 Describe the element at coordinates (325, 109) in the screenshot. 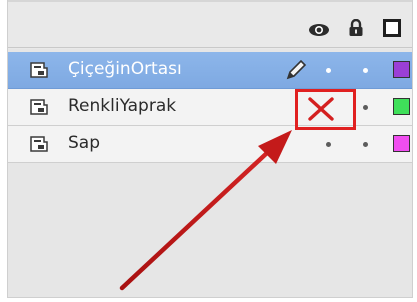

I see `highlight-box` at that location.